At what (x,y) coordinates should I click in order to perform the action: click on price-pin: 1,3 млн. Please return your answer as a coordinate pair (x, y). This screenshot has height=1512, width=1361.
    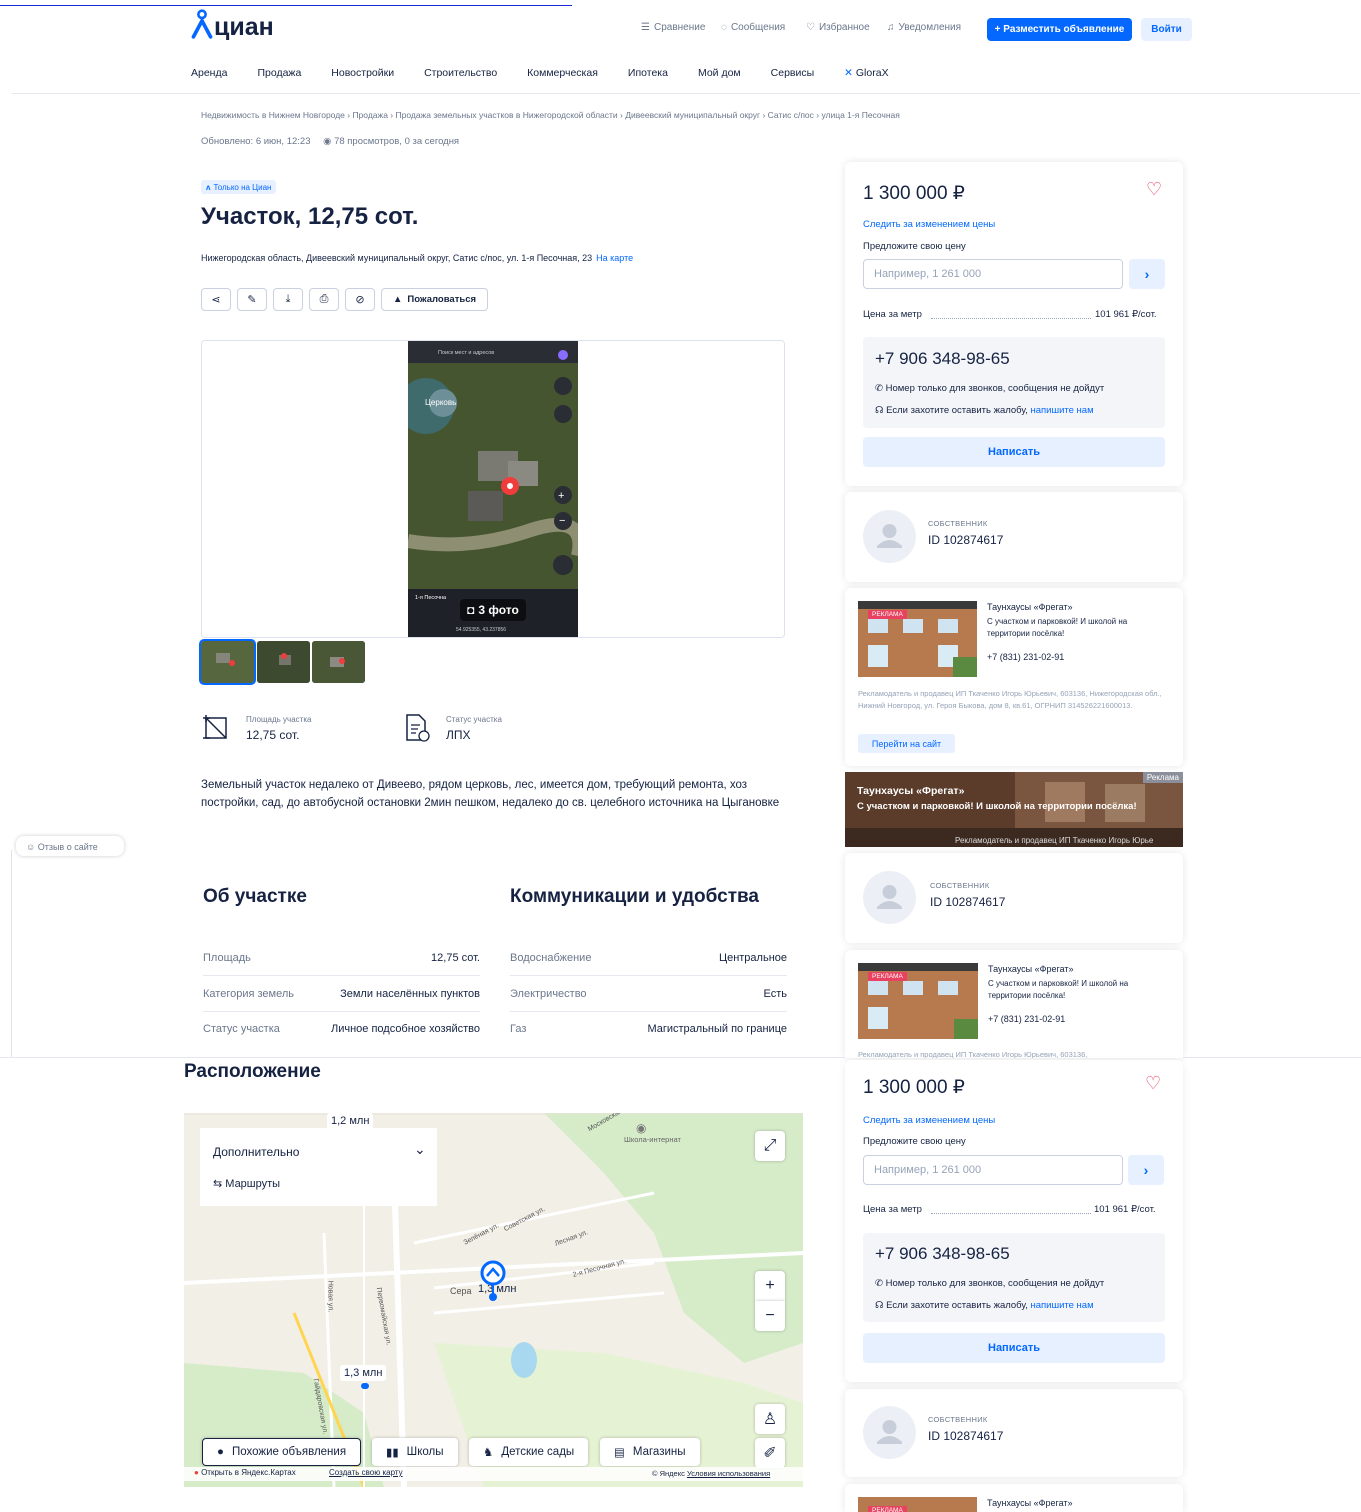
    Looking at the image, I should click on (363, 1373).